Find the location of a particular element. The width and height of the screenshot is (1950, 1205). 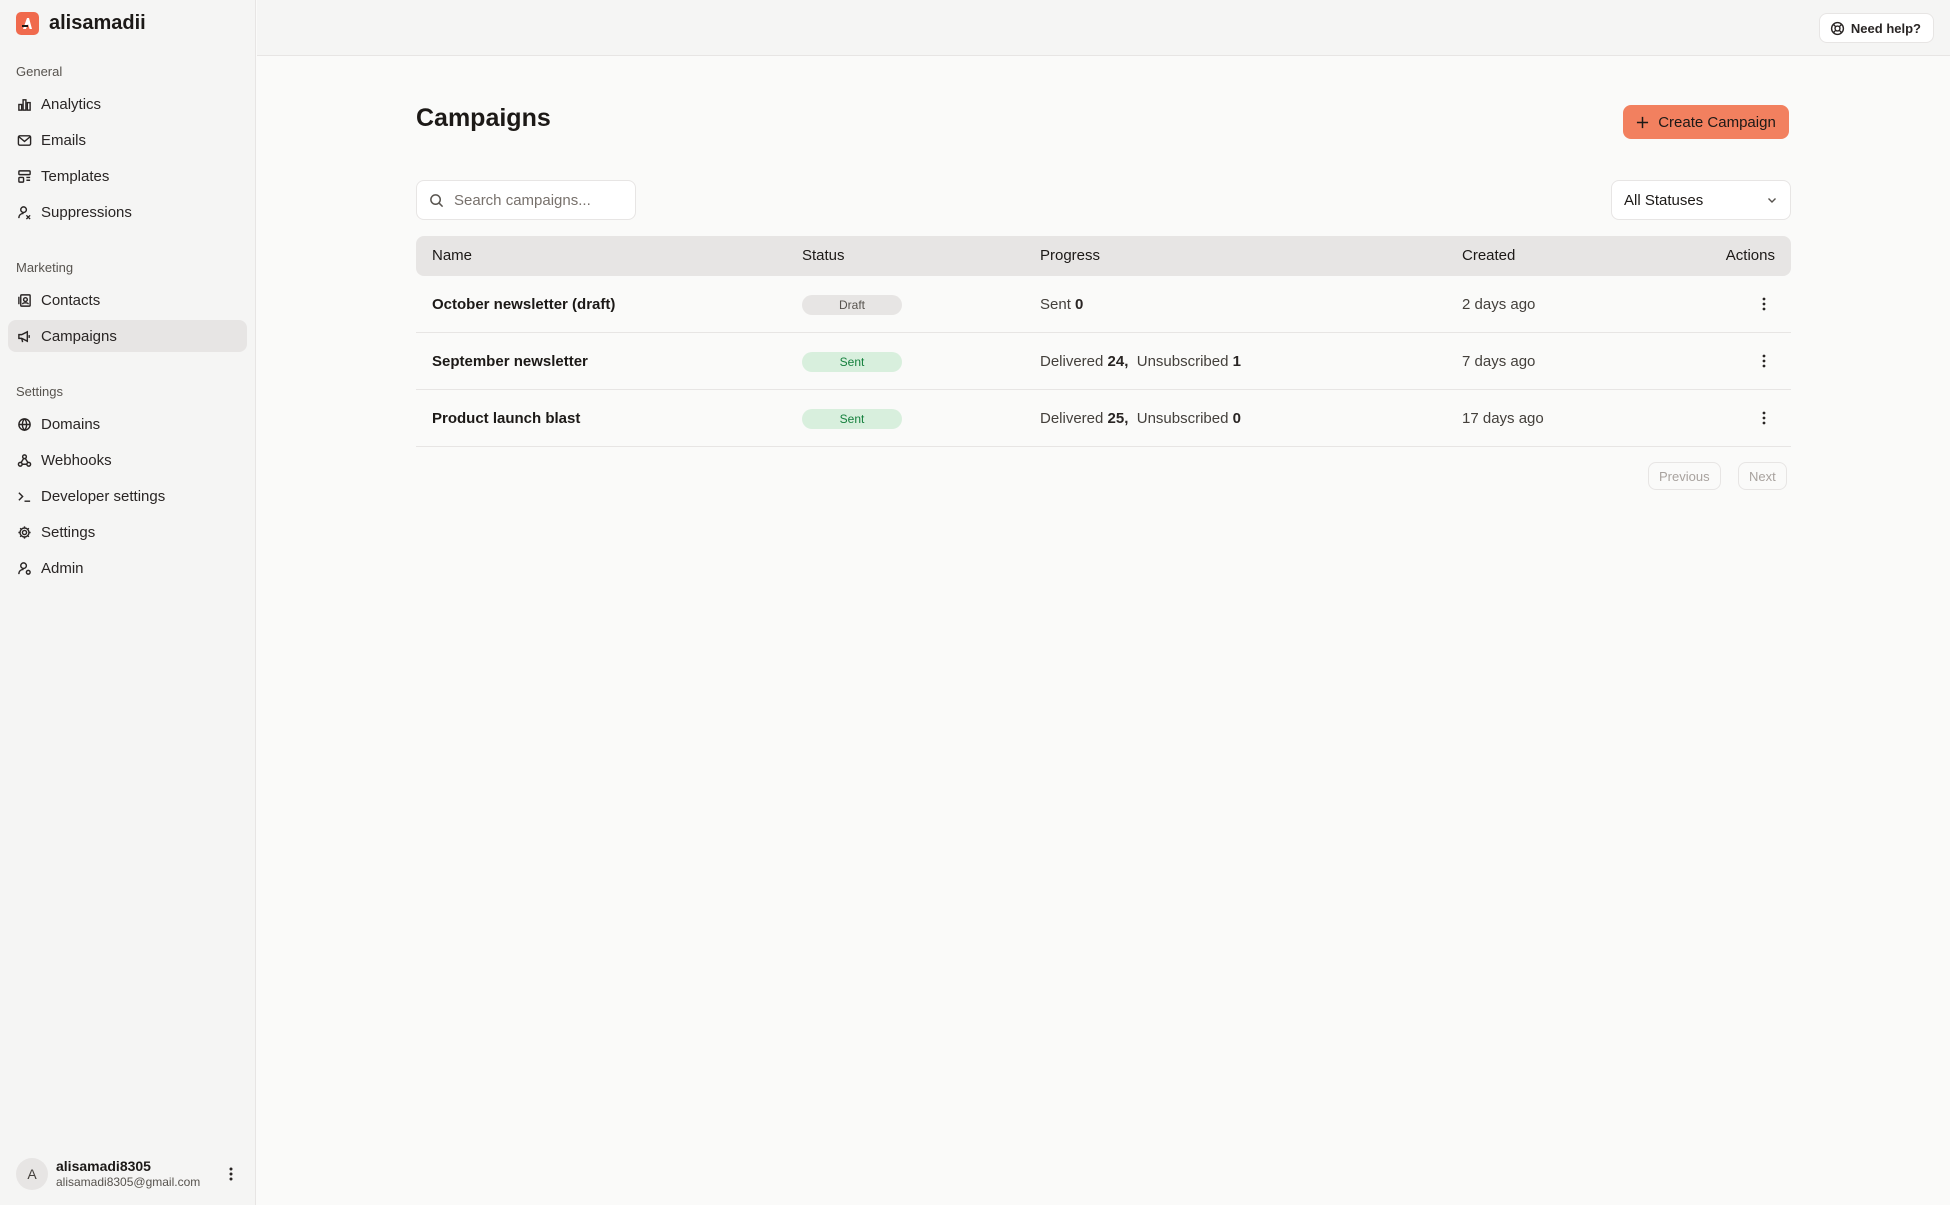

section-label-general: General is located at coordinates (39, 71).